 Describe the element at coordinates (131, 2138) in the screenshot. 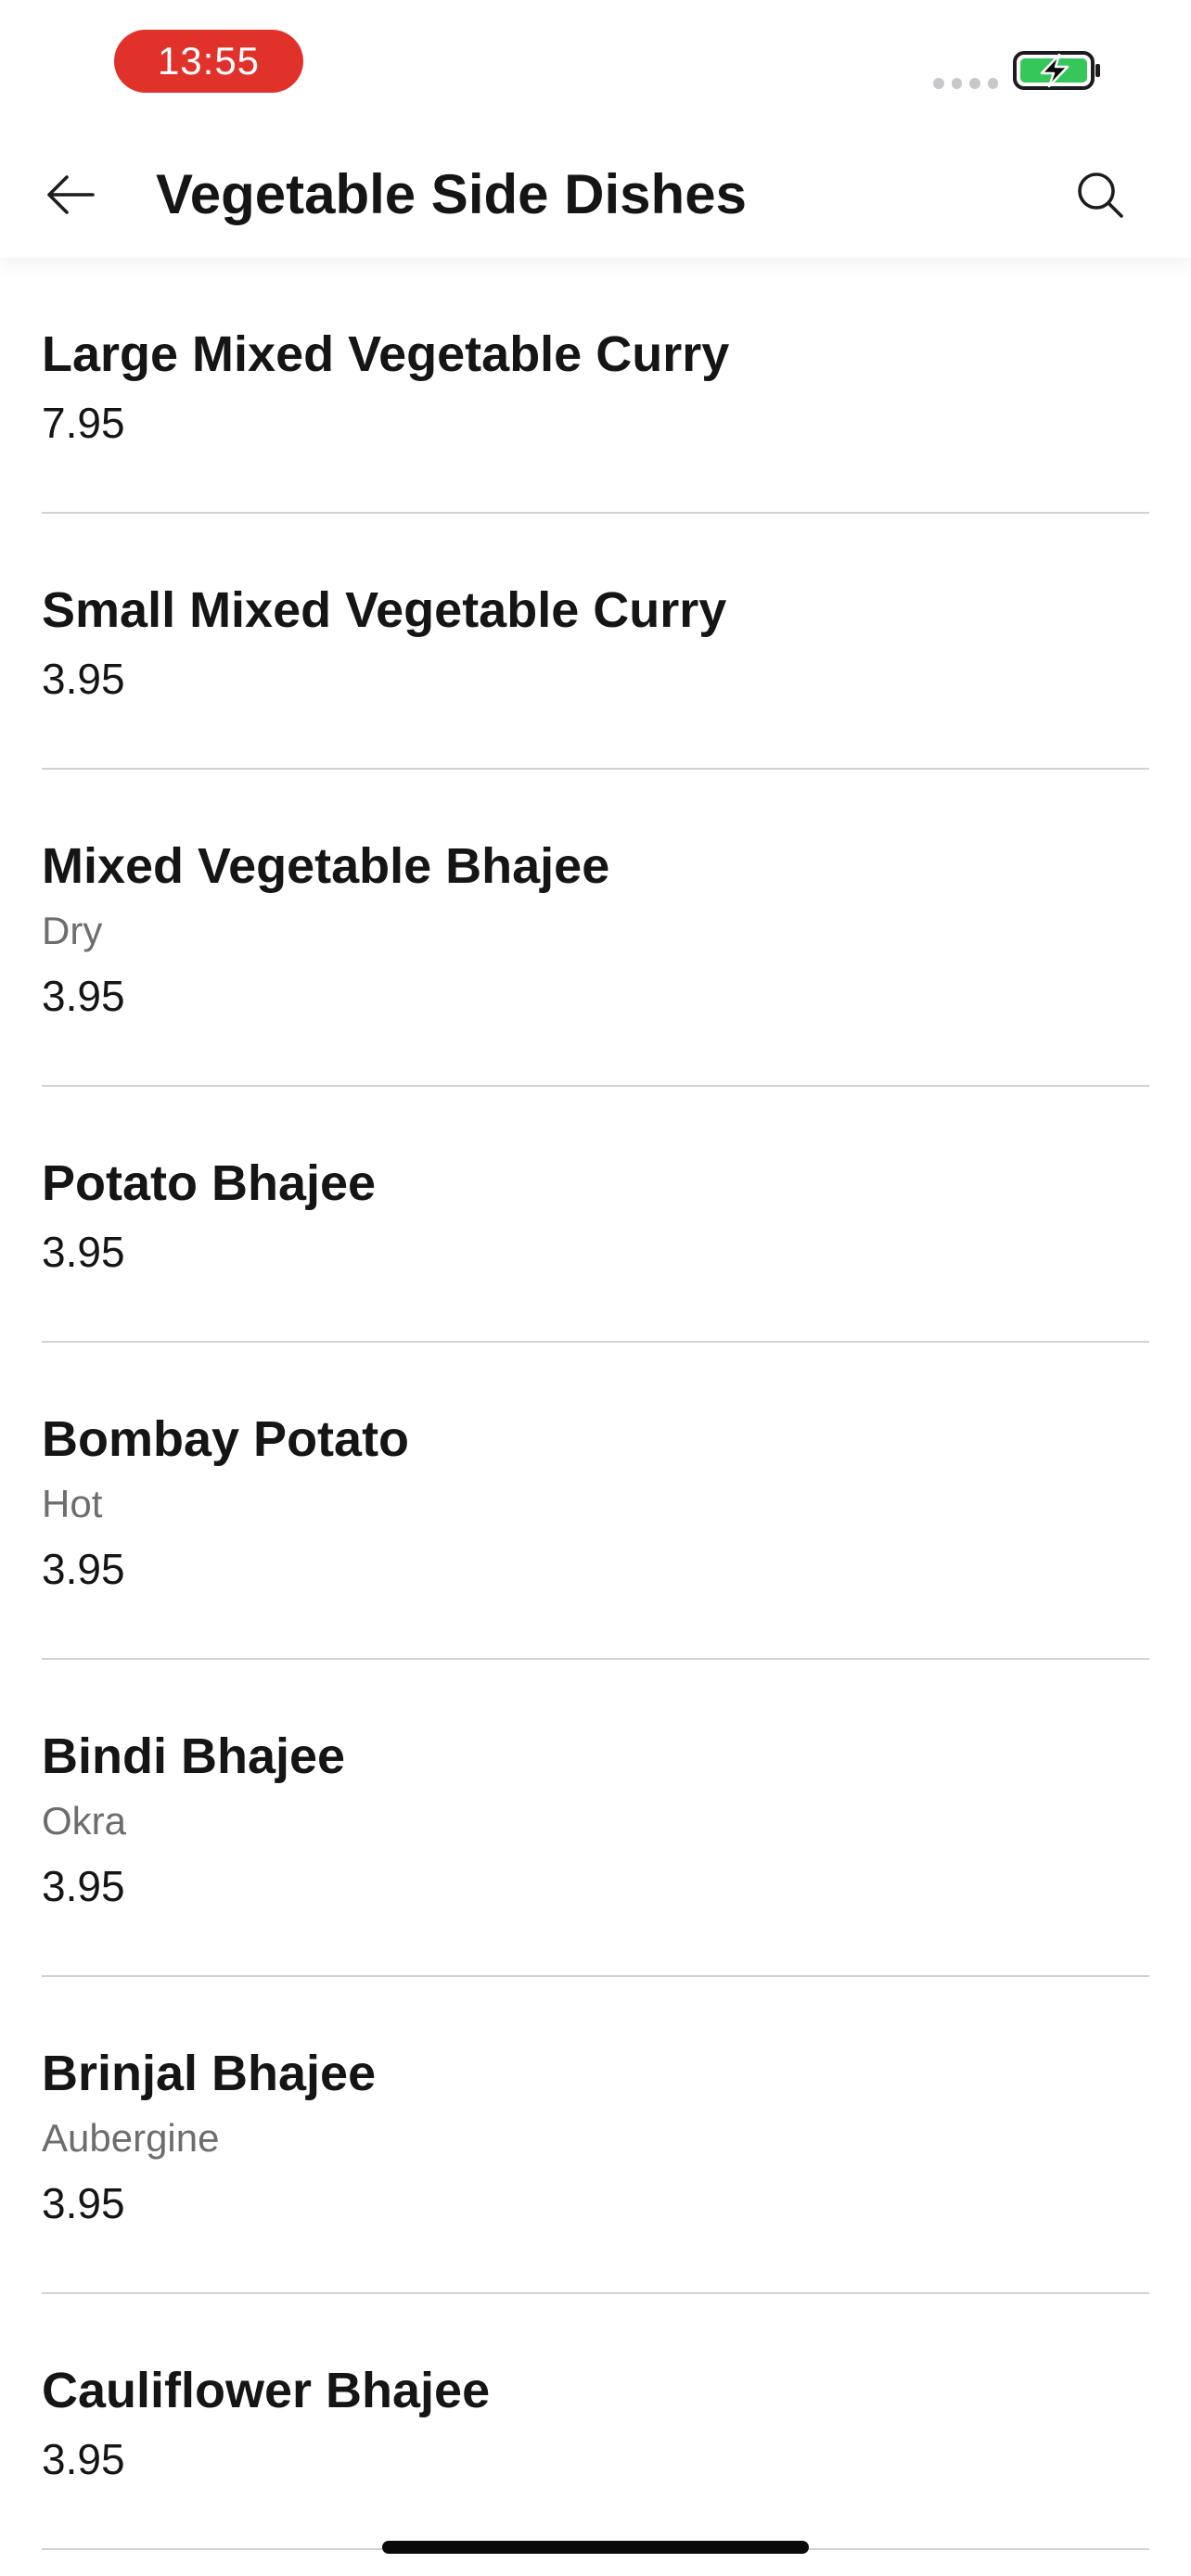

I see `menu-item-description: Aubergine` at that location.